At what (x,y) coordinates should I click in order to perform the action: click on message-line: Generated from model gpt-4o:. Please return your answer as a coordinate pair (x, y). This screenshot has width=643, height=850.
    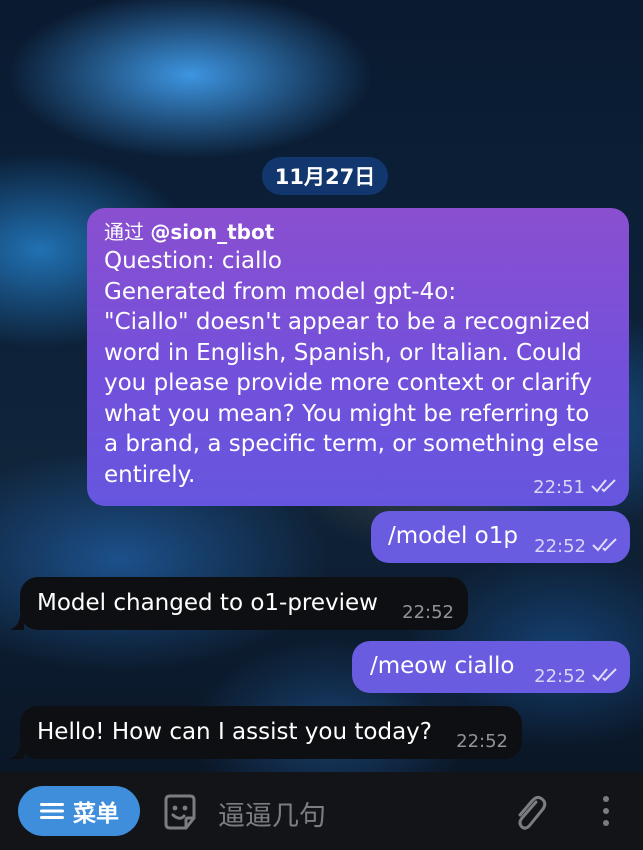
    Looking at the image, I should click on (280, 291).